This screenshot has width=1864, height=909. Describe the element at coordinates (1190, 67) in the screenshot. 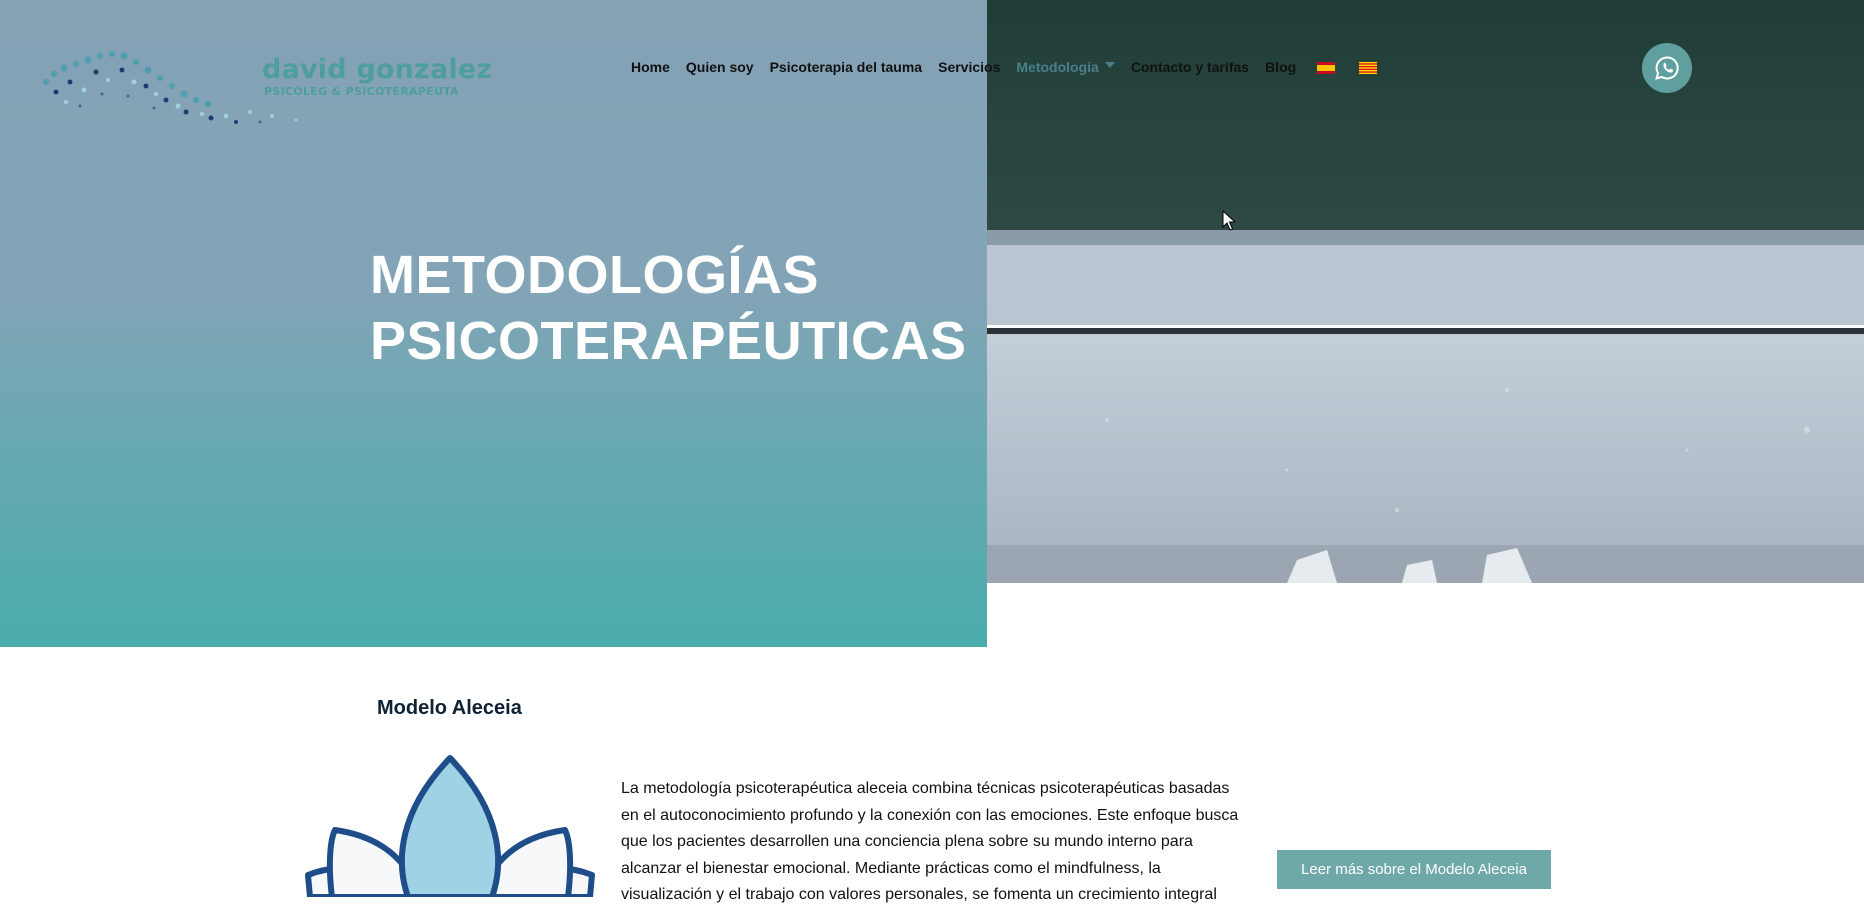

I see `nav-item-contacto-y-tarifas: Contacto y tarifas` at that location.